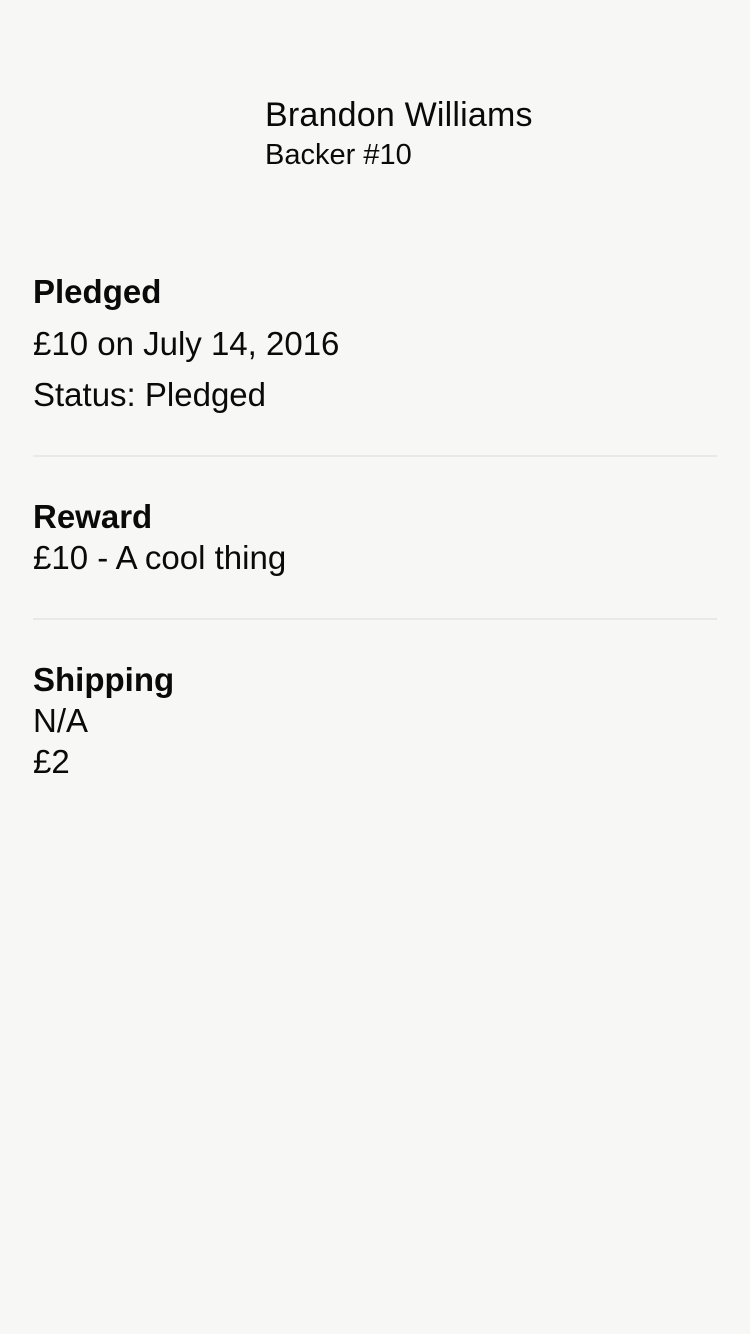 This screenshot has width=750, height=1334. Describe the element at coordinates (399, 135) in the screenshot. I see `backer-header: Brandon Williams Backer #10` at that location.